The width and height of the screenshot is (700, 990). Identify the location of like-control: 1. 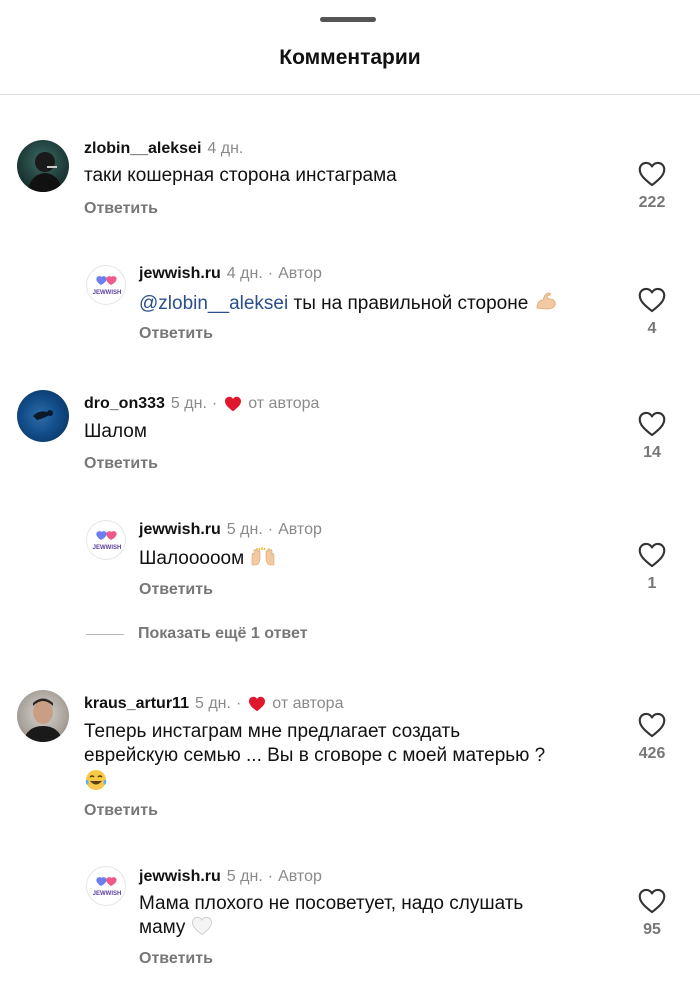
(652, 567).